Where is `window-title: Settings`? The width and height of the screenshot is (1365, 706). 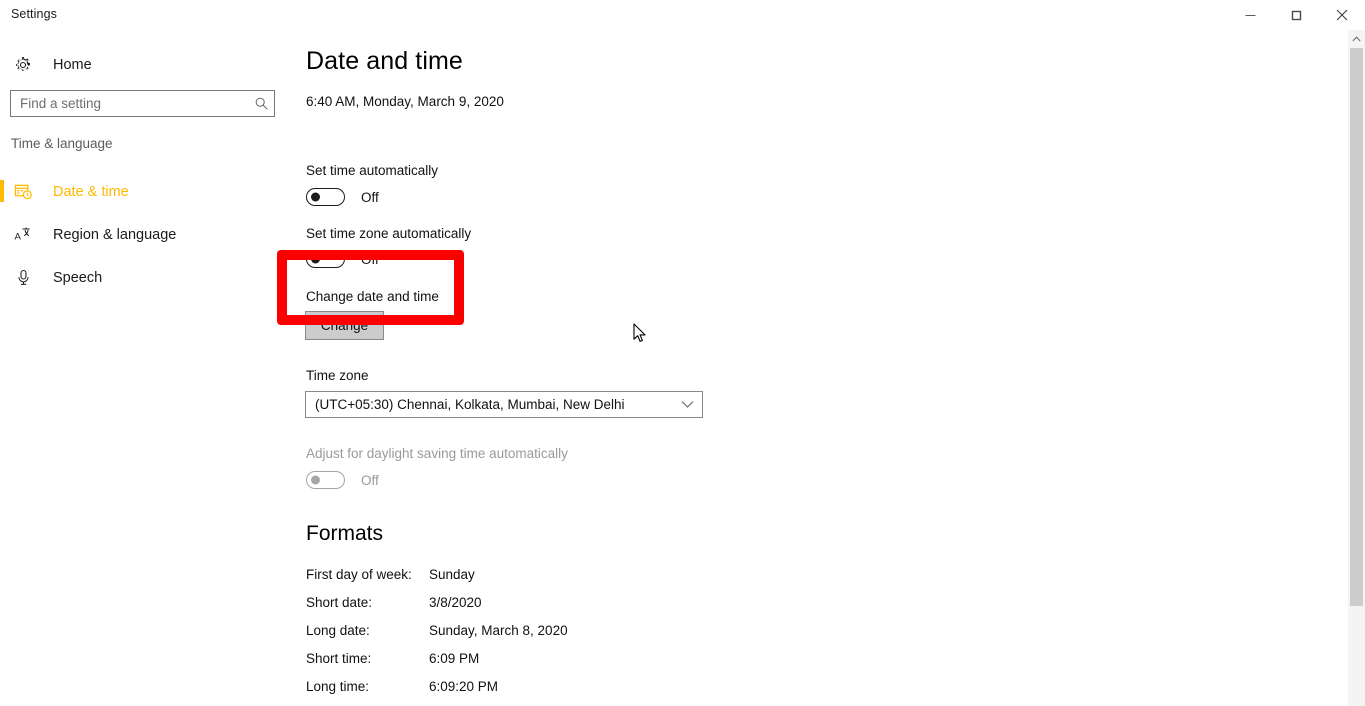
window-title: Settings is located at coordinates (34, 14).